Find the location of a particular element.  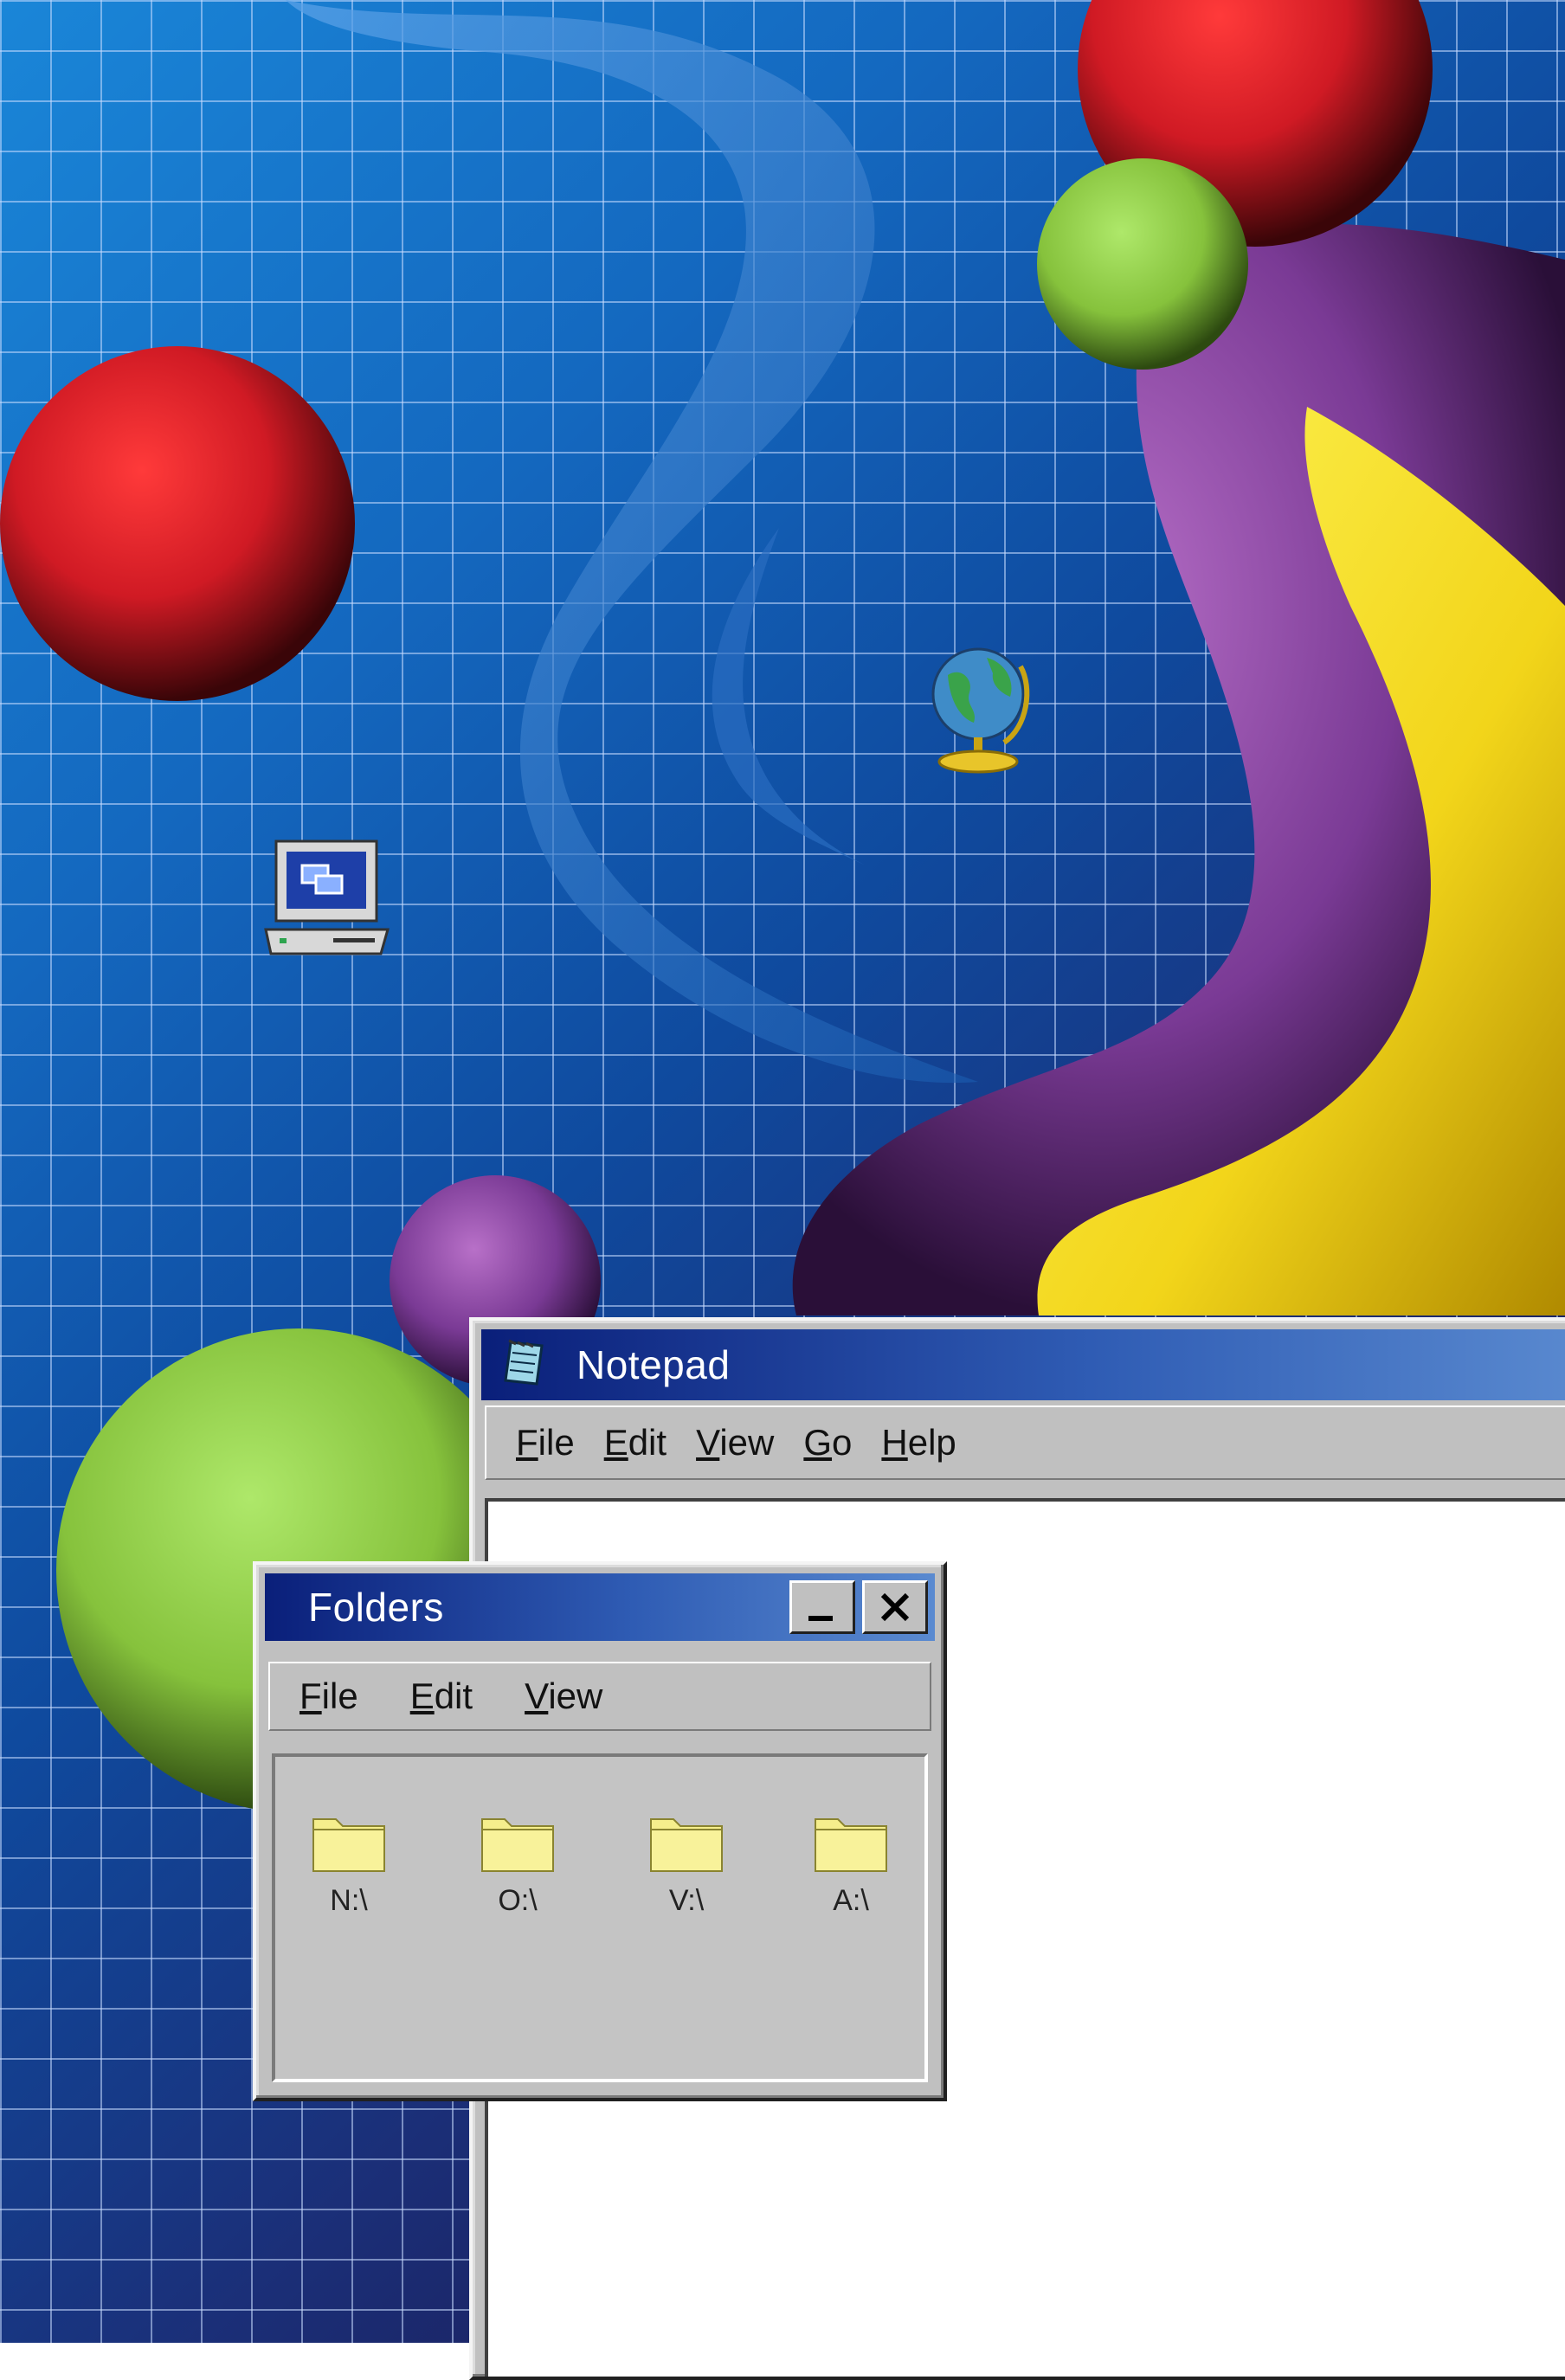

drive-label: N:\ is located at coordinates (349, 1900).